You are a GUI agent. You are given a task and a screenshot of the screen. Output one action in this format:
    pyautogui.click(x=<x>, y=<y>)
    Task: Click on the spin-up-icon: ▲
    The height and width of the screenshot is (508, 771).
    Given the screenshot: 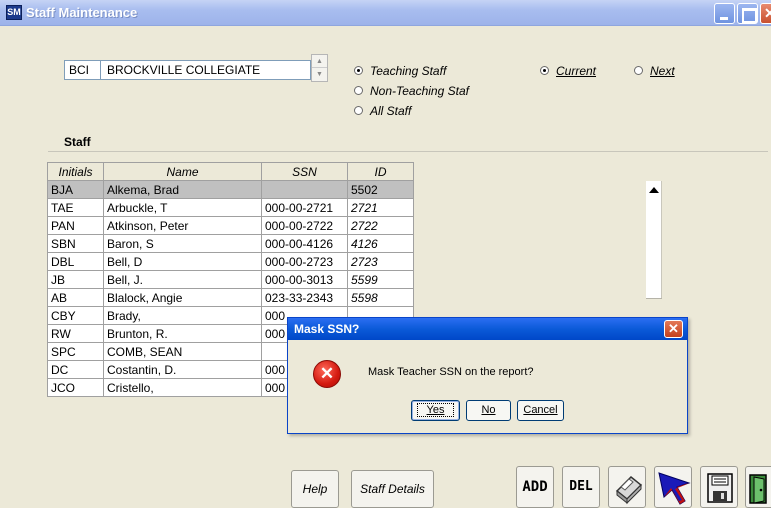 What is the action you would take?
    pyautogui.click(x=319, y=61)
    